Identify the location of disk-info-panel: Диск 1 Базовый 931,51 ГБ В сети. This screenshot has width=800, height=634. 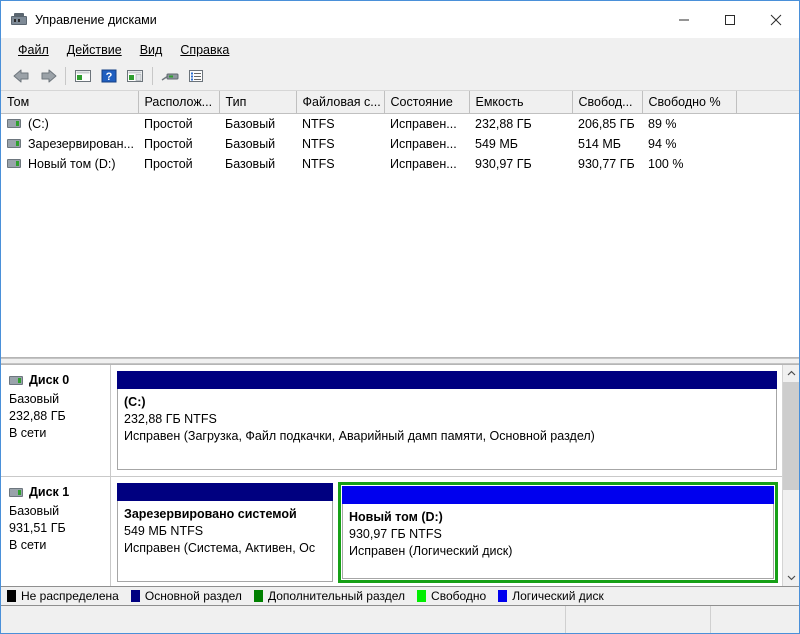
(56, 531).